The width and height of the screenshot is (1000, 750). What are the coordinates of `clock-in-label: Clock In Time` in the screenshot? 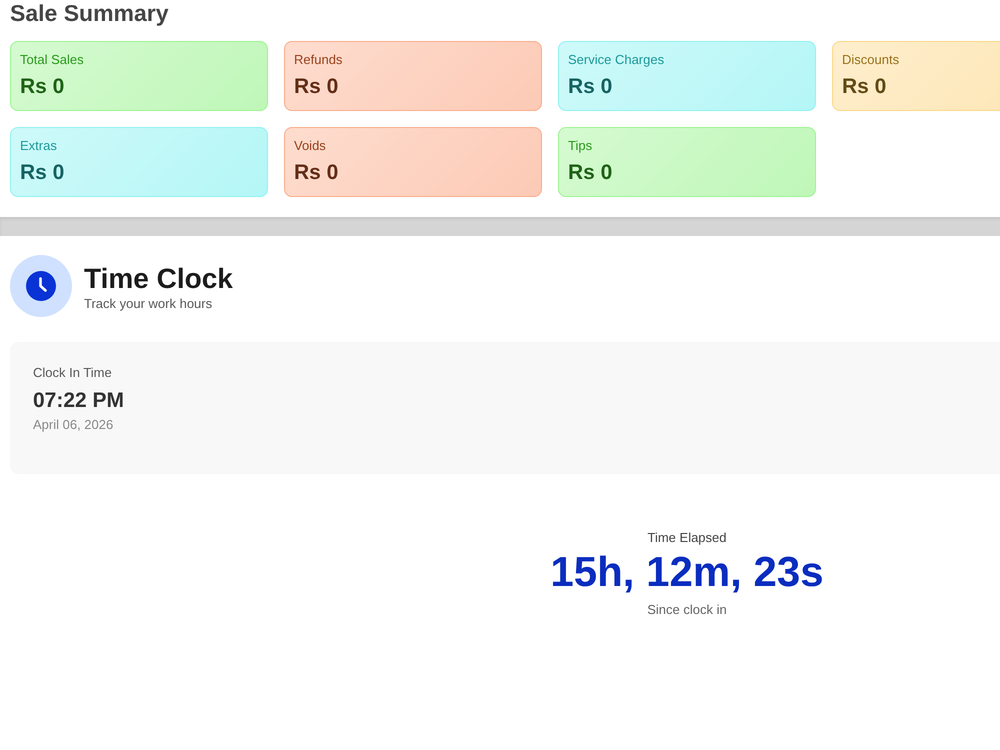 It's located at (72, 373).